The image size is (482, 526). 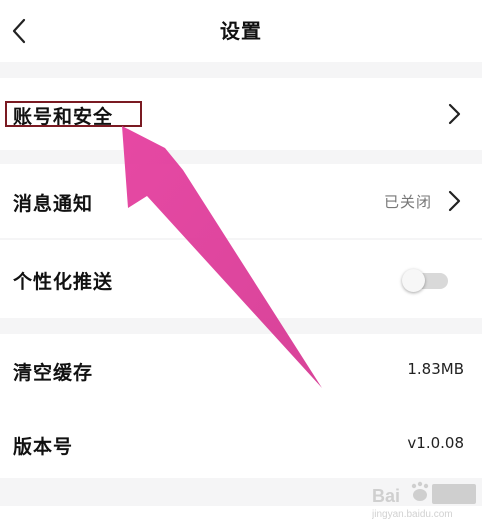 What do you see at coordinates (73, 114) in the screenshot?
I see `highlight-box` at bounding box center [73, 114].